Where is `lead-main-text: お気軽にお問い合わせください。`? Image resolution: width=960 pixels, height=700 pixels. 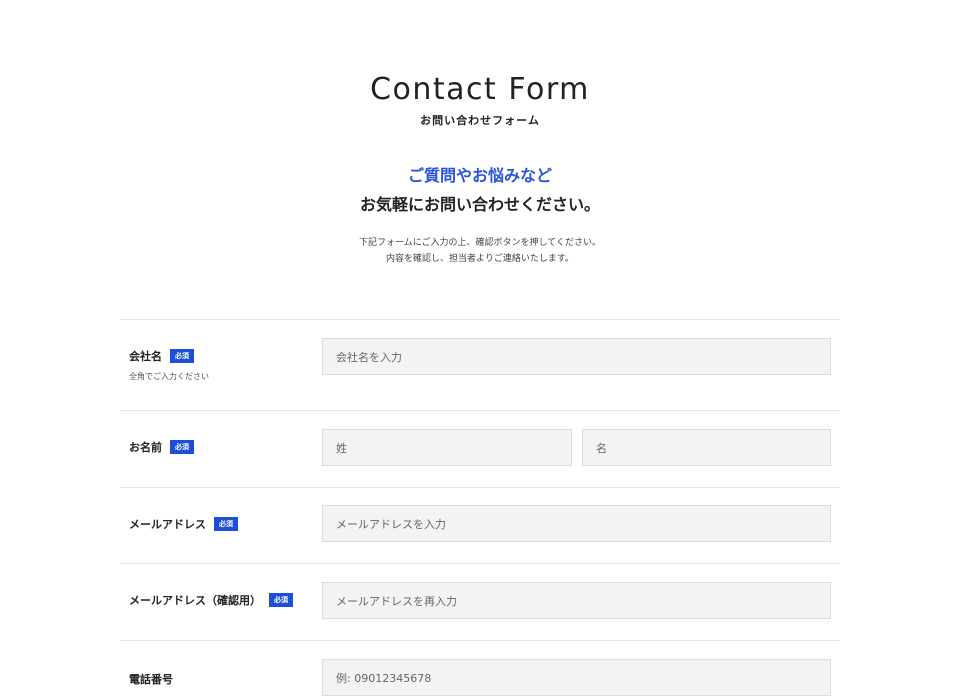 lead-main-text: お気軽にお問い合わせください。 is located at coordinates (479, 204).